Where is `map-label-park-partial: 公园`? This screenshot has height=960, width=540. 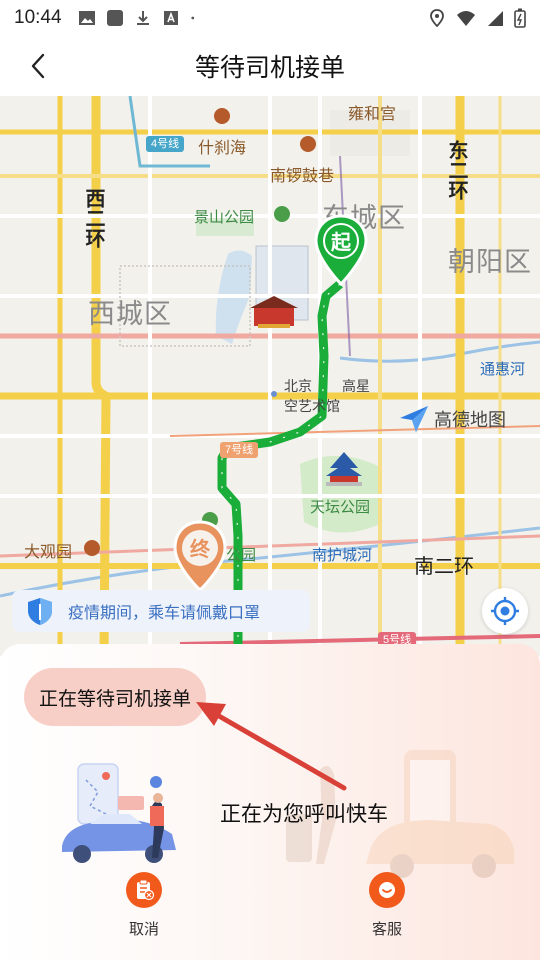 map-label-park-partial: 公园 is located at coordinates (241, 555).